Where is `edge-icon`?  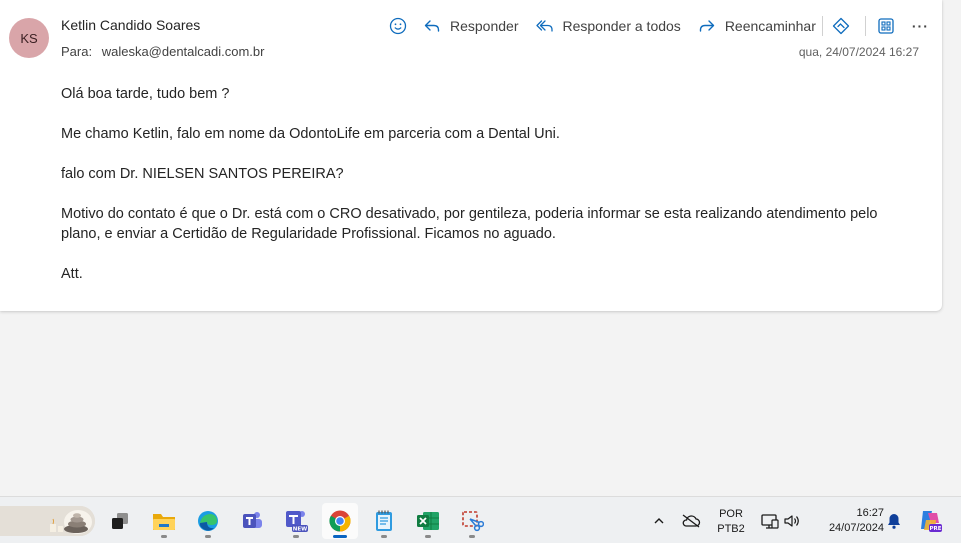 edge-icon is located at coordinates (208, 521).